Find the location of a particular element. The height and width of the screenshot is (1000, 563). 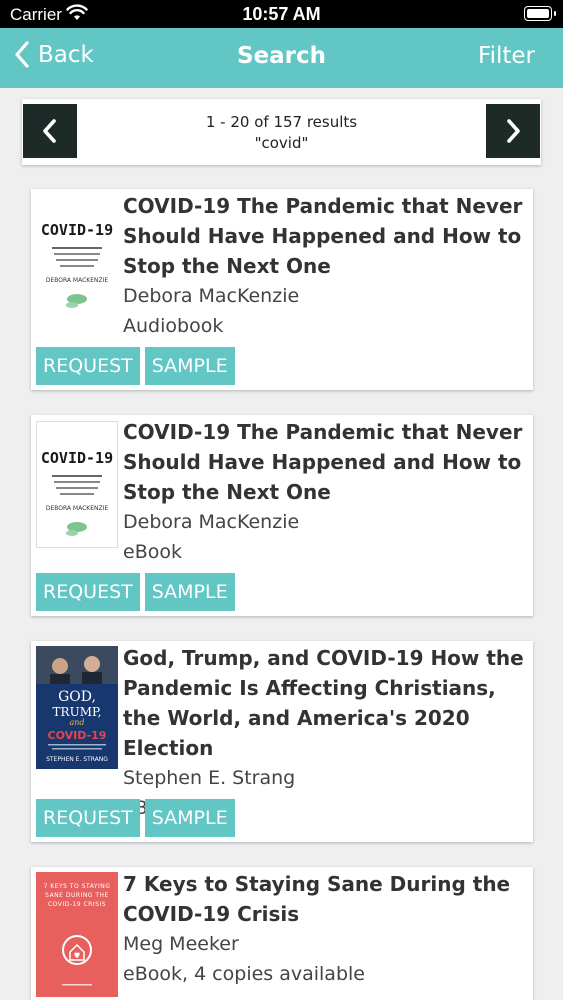

status-bar: Carrier 10:57 AM is located at coordinates (281, 14).